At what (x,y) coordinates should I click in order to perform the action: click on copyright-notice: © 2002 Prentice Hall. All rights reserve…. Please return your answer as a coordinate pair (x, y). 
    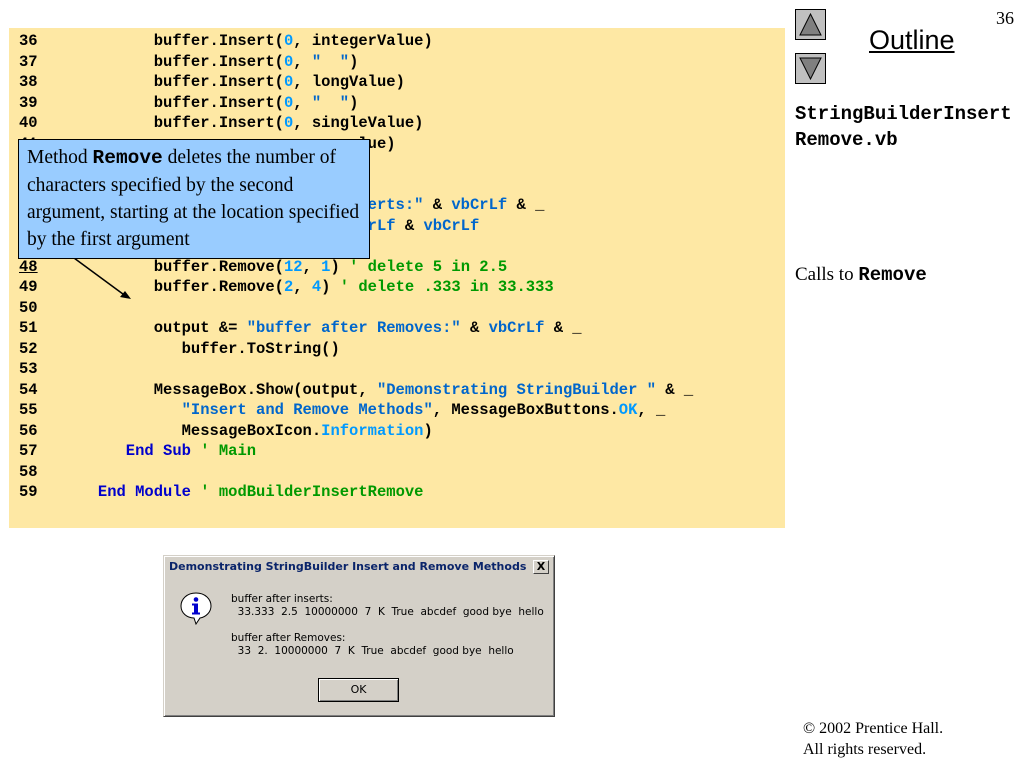
    Looking at the image, I should click on (873, 739).